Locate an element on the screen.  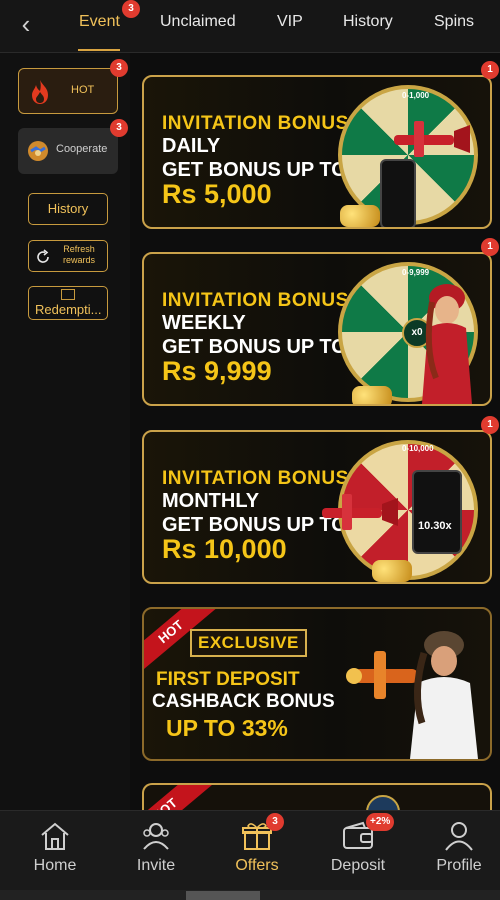
cooperate-badge: 3 is located at coordinates (119, 128).